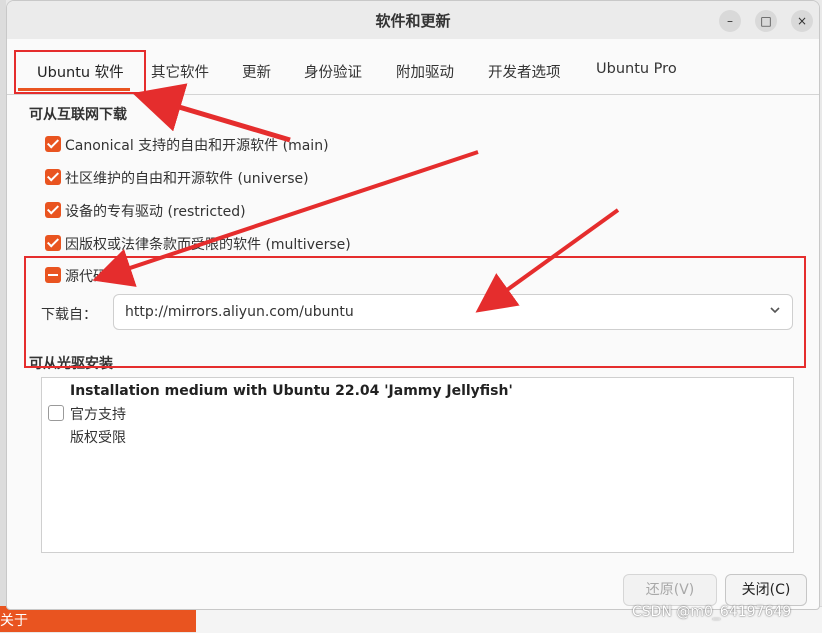  Describe the element at coordinates (98, 415) in the screenshot. I see `media-line-official: 官方支持` at that location.